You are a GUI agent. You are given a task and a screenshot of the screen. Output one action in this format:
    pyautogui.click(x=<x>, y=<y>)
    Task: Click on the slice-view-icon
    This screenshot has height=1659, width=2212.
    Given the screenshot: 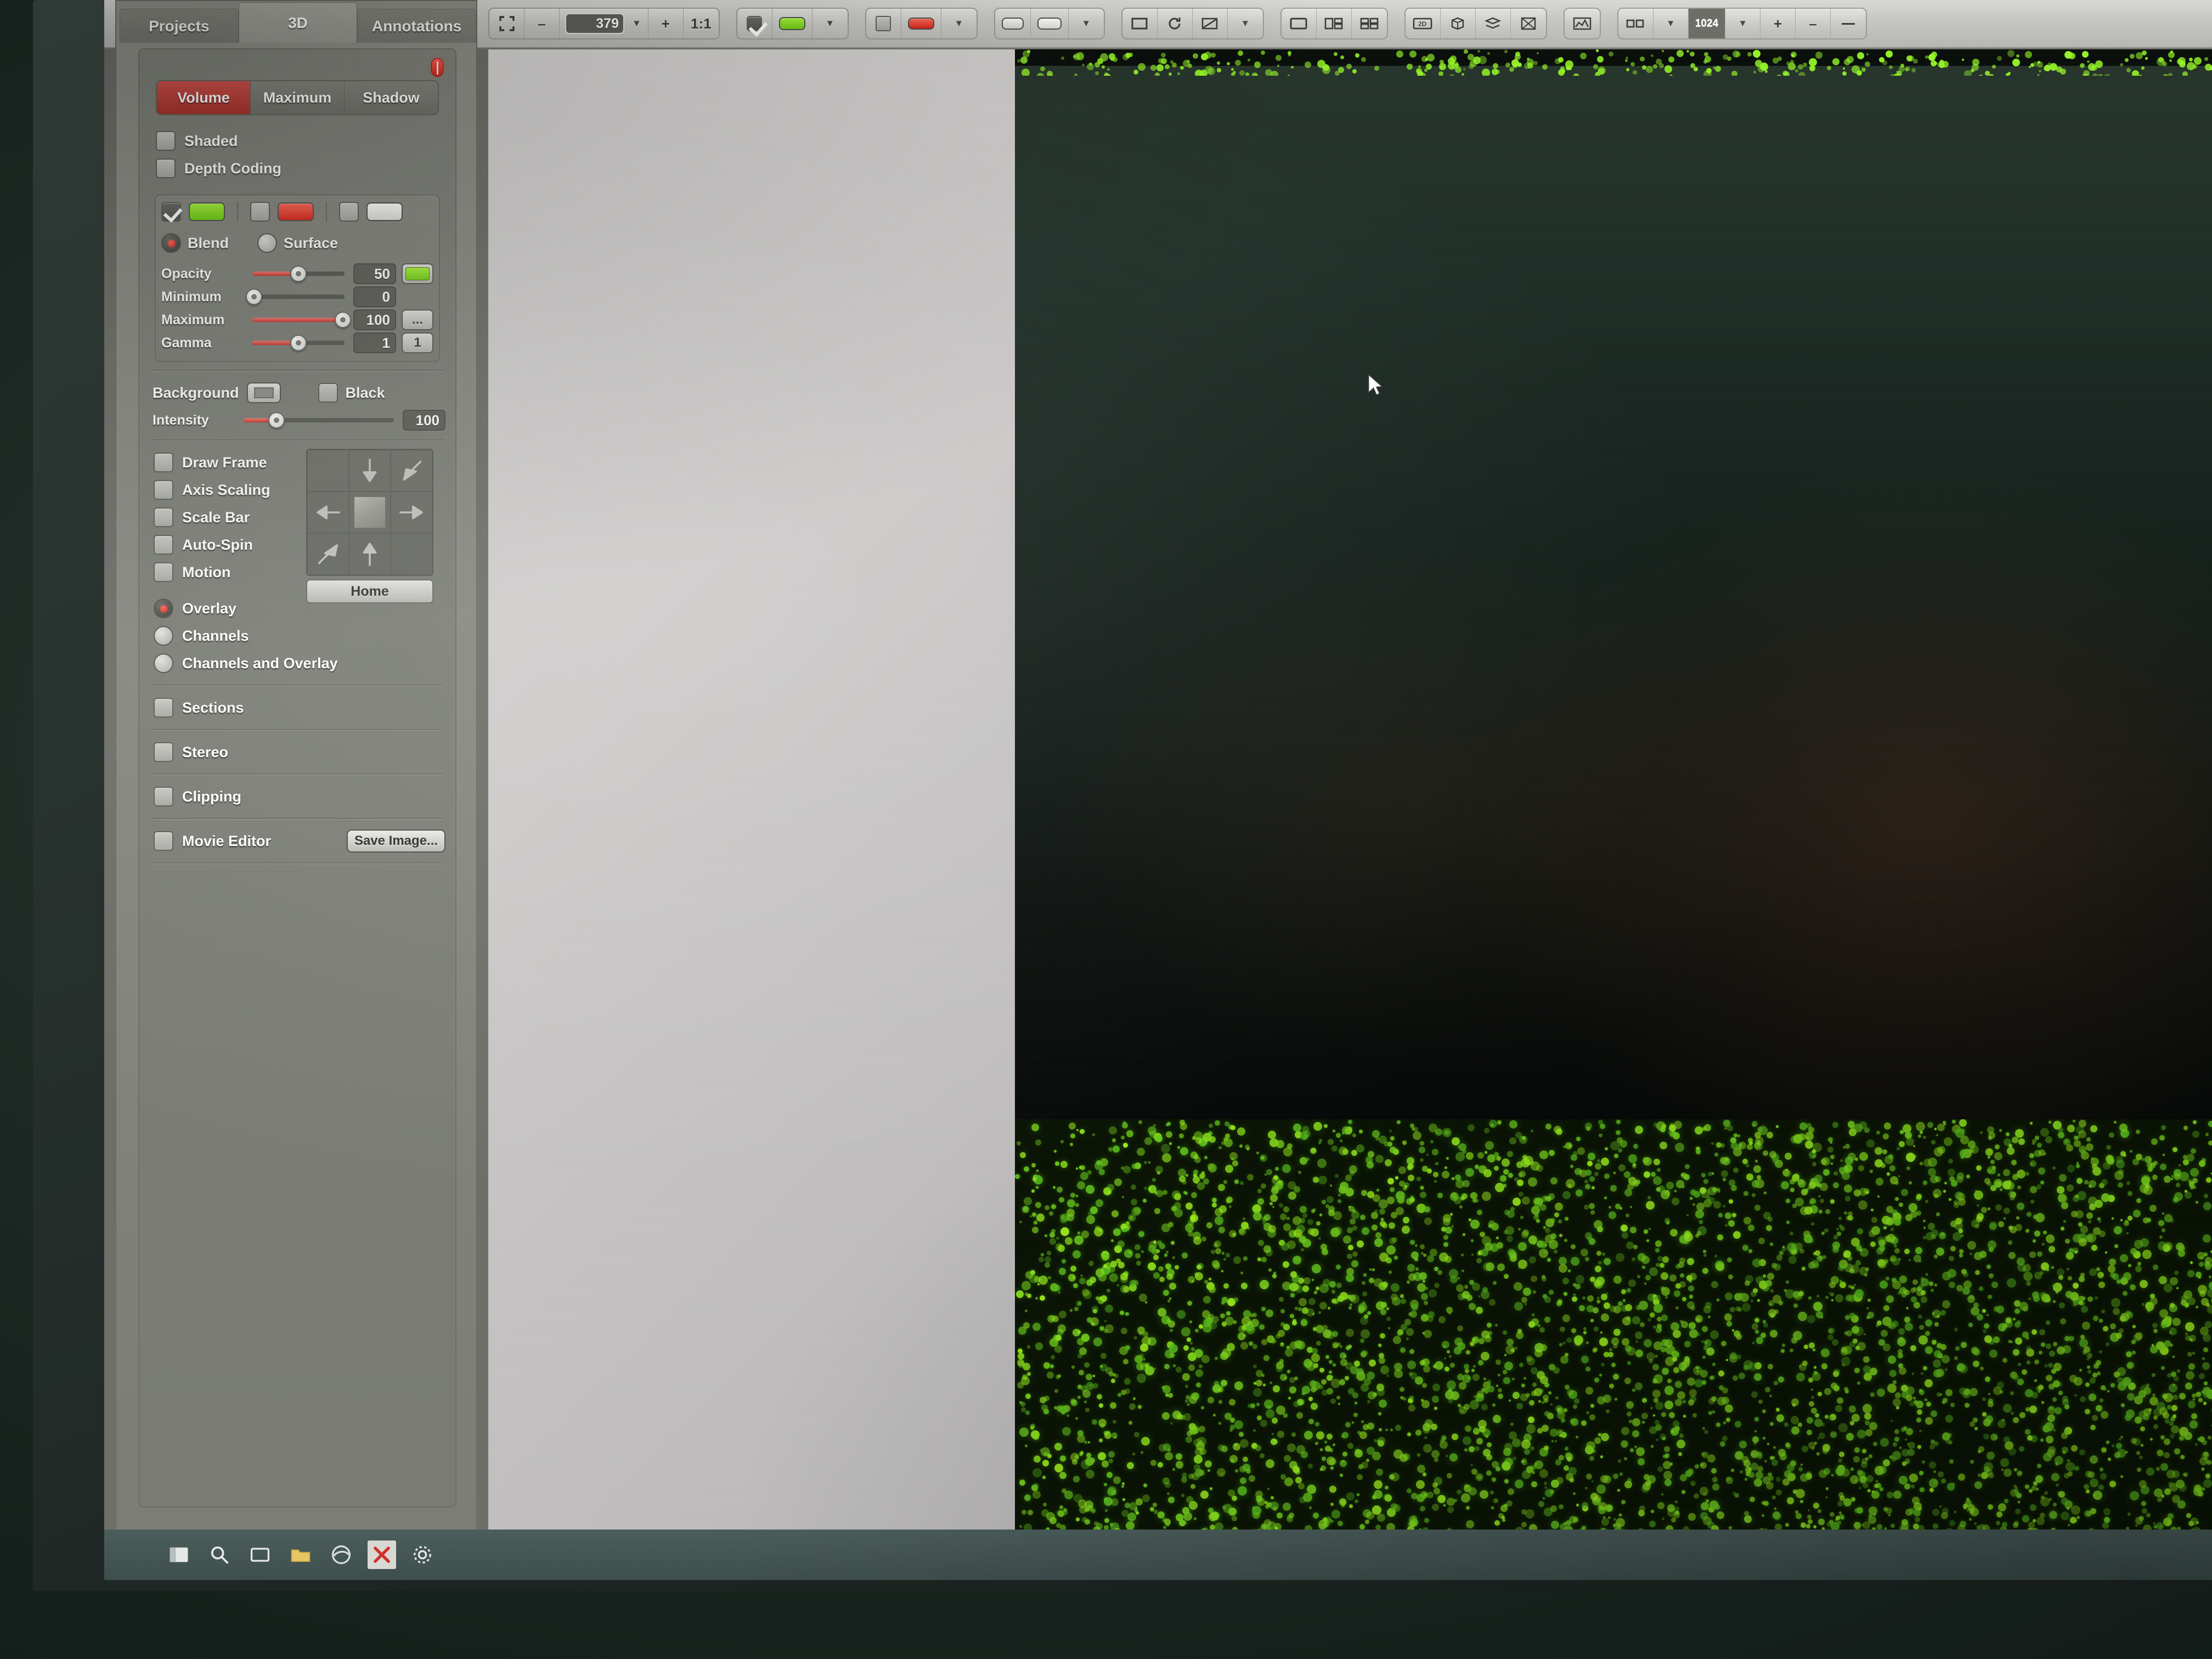 What is the action you would take?
    pyautogui.click(x=1493, y=24)
    